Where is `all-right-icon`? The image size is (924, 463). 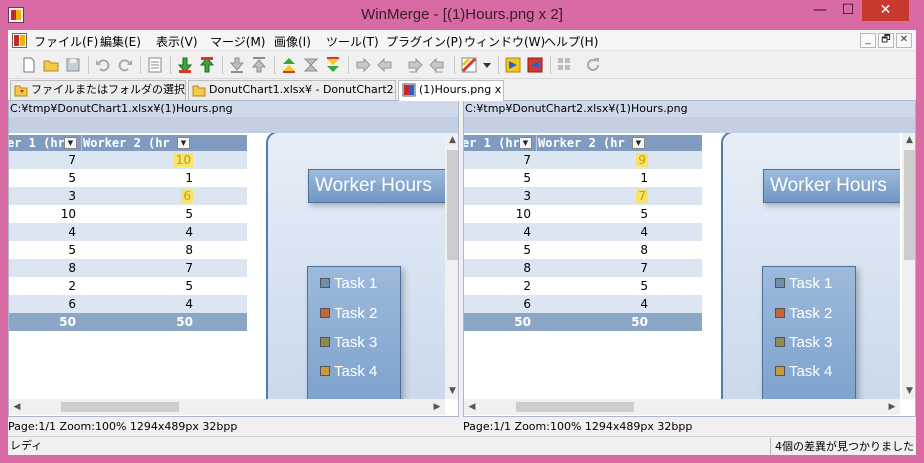
all-right-icon is located at coordinates (333, 65).